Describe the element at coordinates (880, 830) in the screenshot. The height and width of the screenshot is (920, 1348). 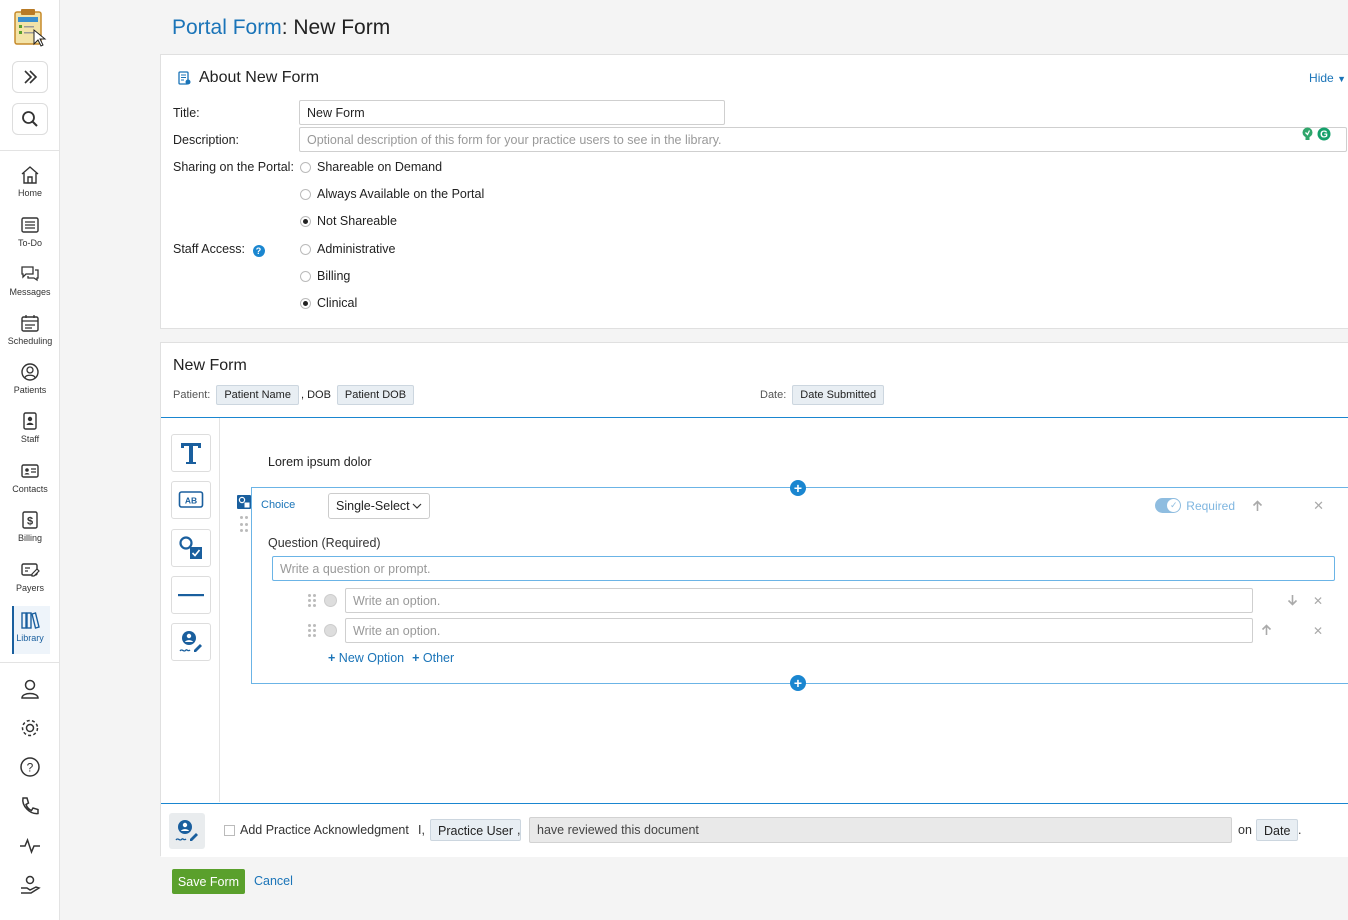
I see `acknowledgment-statement-input: have reviewed this document` at that location.